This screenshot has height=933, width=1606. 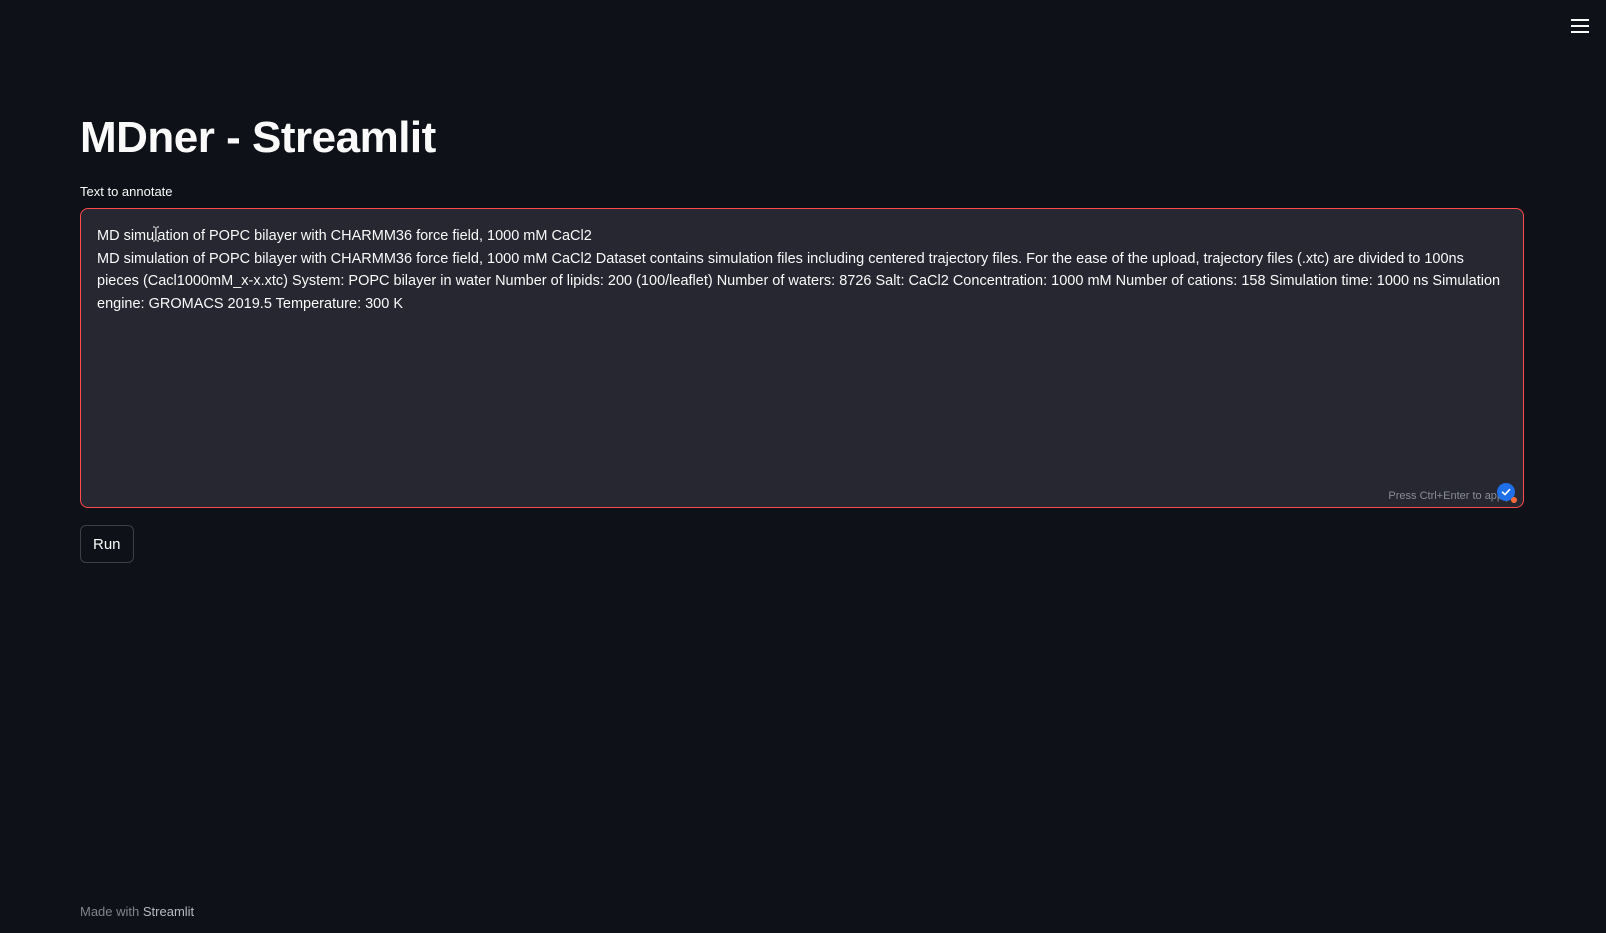 I want to click on footer-prefix: Made with, so click(x=110, y=911).